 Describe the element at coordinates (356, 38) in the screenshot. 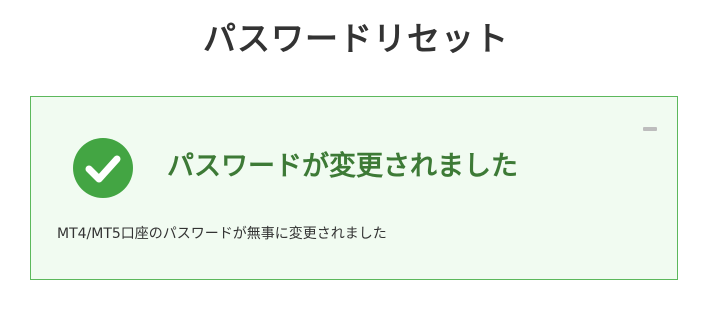

I see `page-title: パスワードリセット` at that location.